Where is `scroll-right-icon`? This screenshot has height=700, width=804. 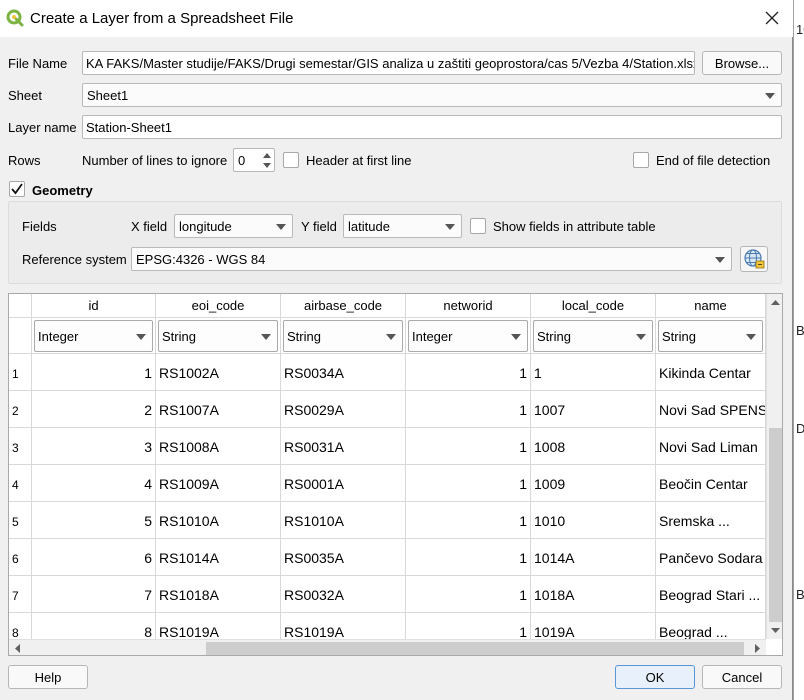 scroll-right-icon is located at coordinates (757, 648).